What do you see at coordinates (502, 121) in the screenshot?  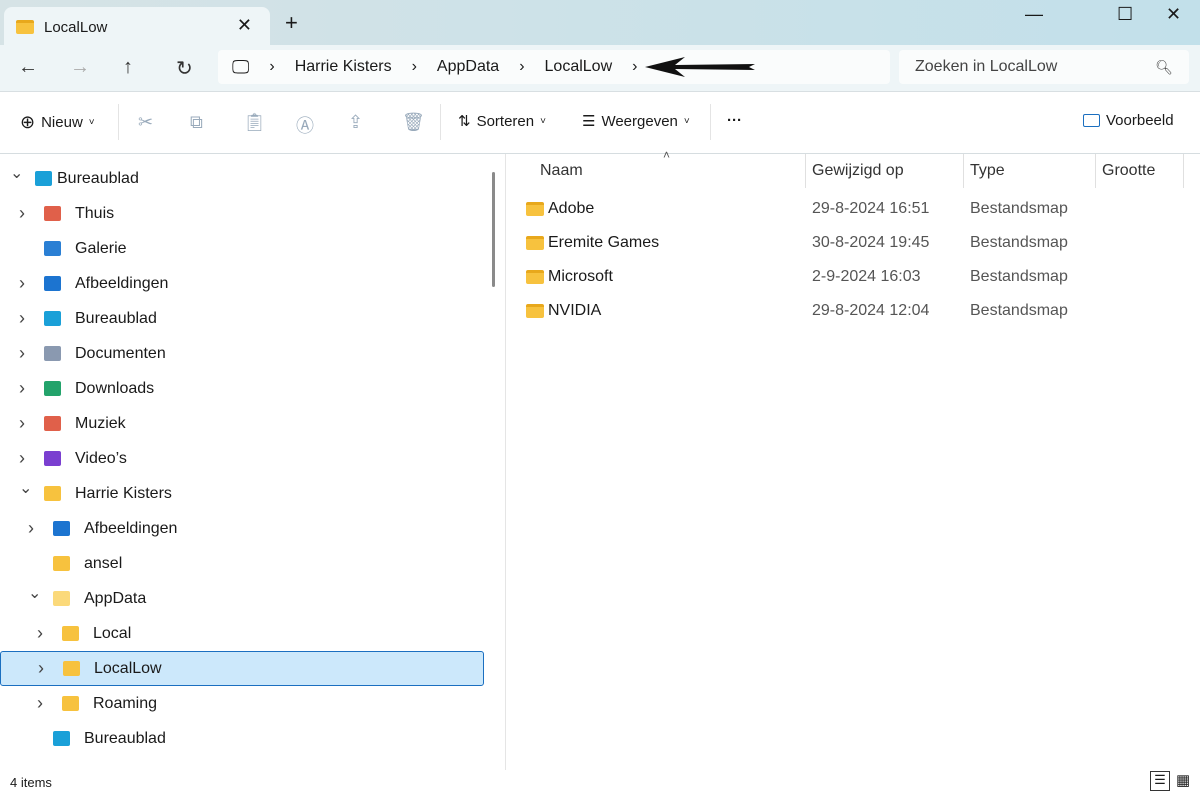 I see `sort-button: ⇅ Sorteren ˅` at bounding box center [502, 121].